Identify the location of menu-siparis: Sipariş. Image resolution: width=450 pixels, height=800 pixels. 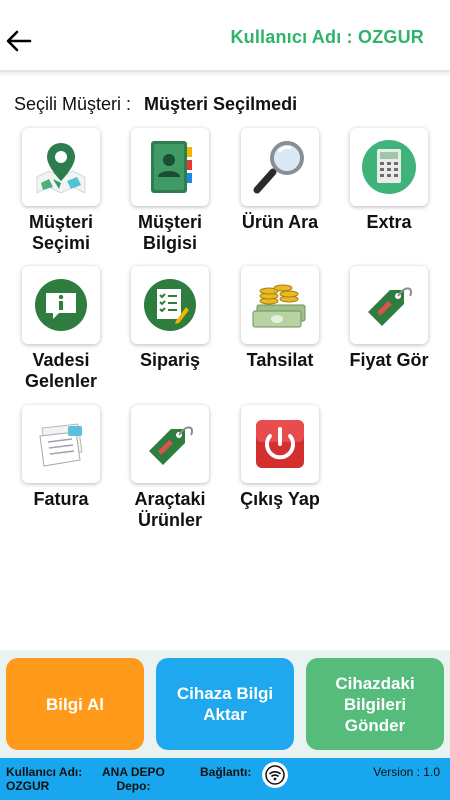
(170, 318).